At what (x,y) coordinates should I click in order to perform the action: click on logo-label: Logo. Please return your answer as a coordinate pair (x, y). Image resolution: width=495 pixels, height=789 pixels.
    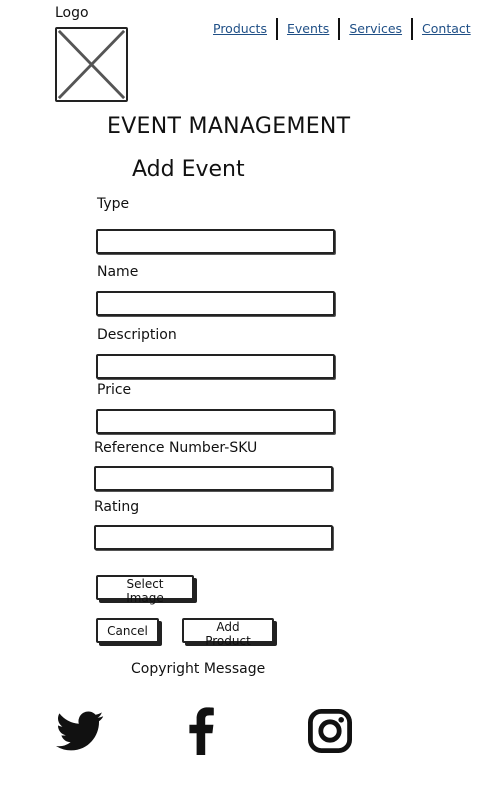
    Looking at the image, I should click on (72, 13).